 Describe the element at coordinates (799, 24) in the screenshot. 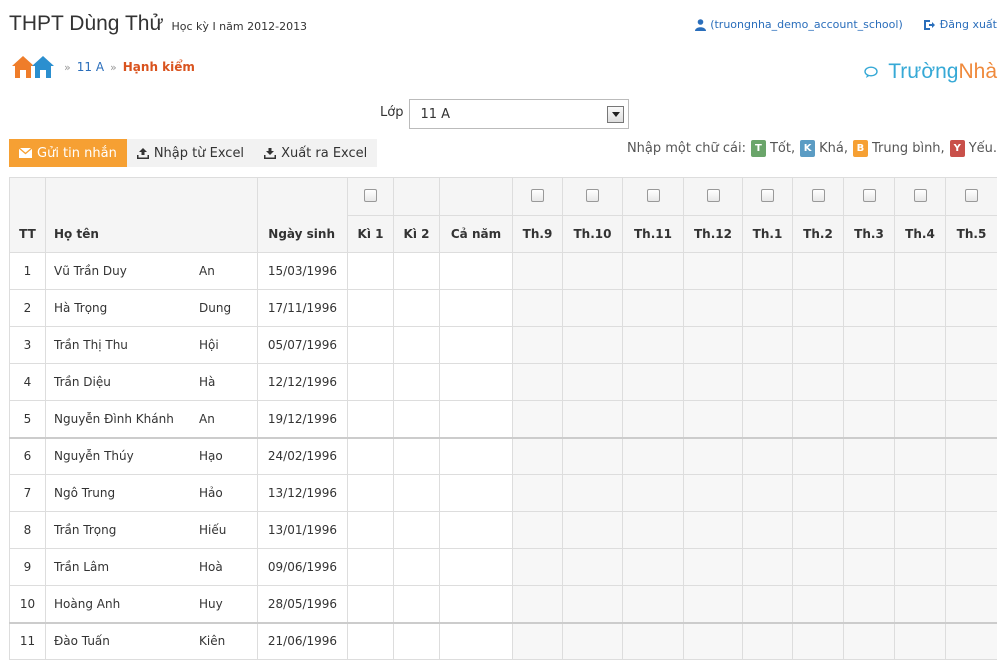

I see `user-account-link: (truongnha_demo_account_school)` at that location.